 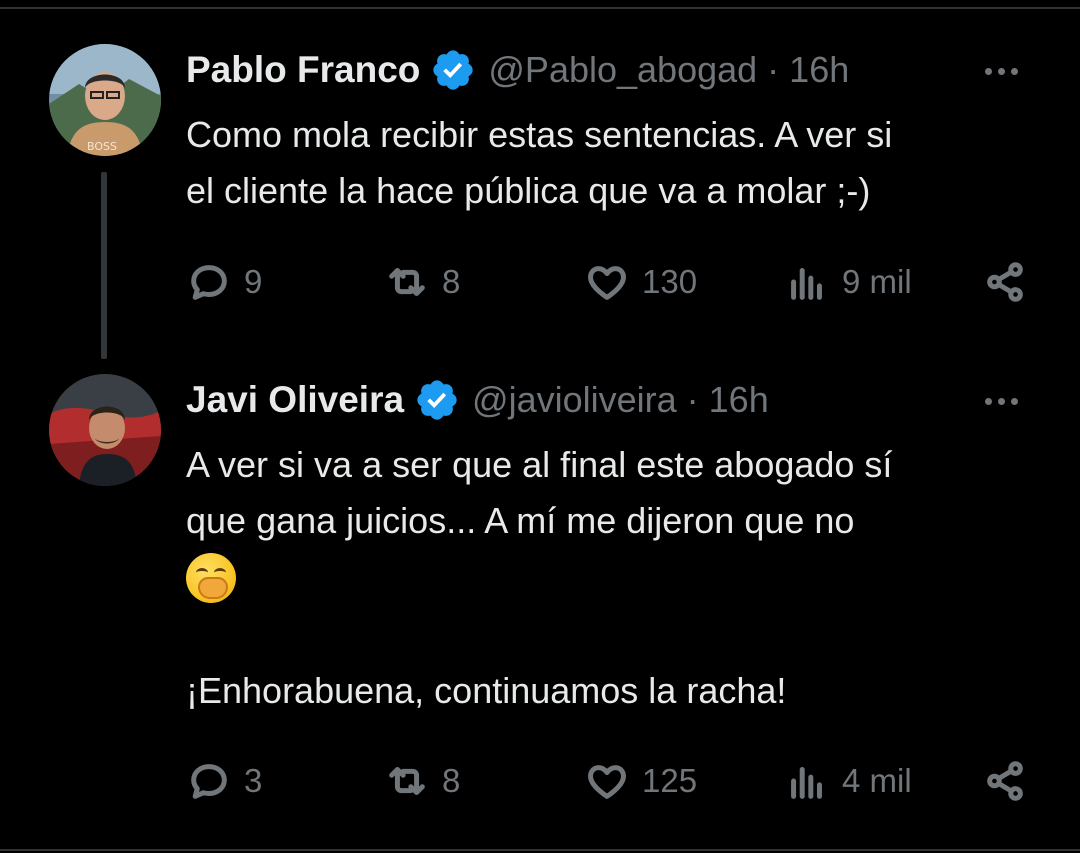 I want to click on svg-text: BOSS, so click(x=102, y=146).